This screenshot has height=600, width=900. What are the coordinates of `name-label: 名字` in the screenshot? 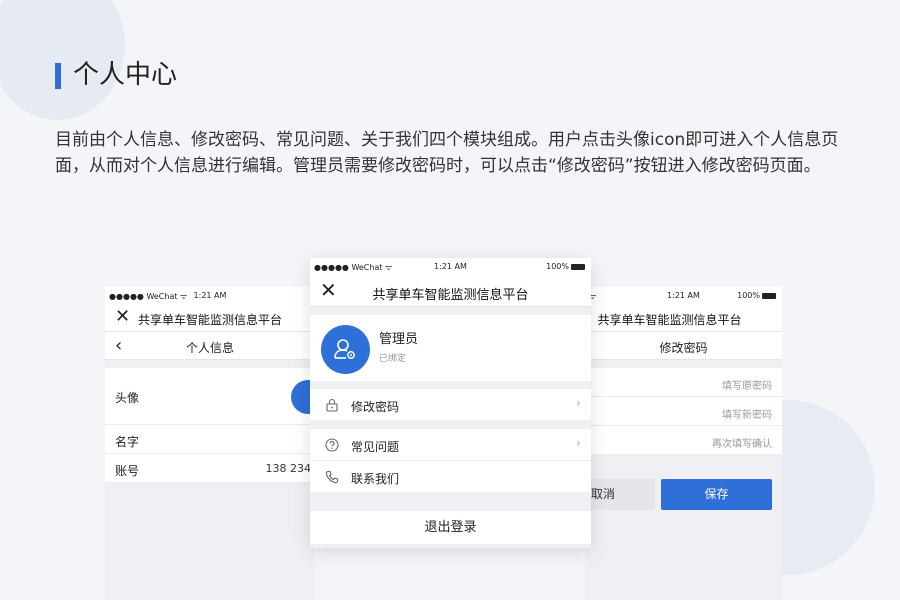 It's located at (127, 442).